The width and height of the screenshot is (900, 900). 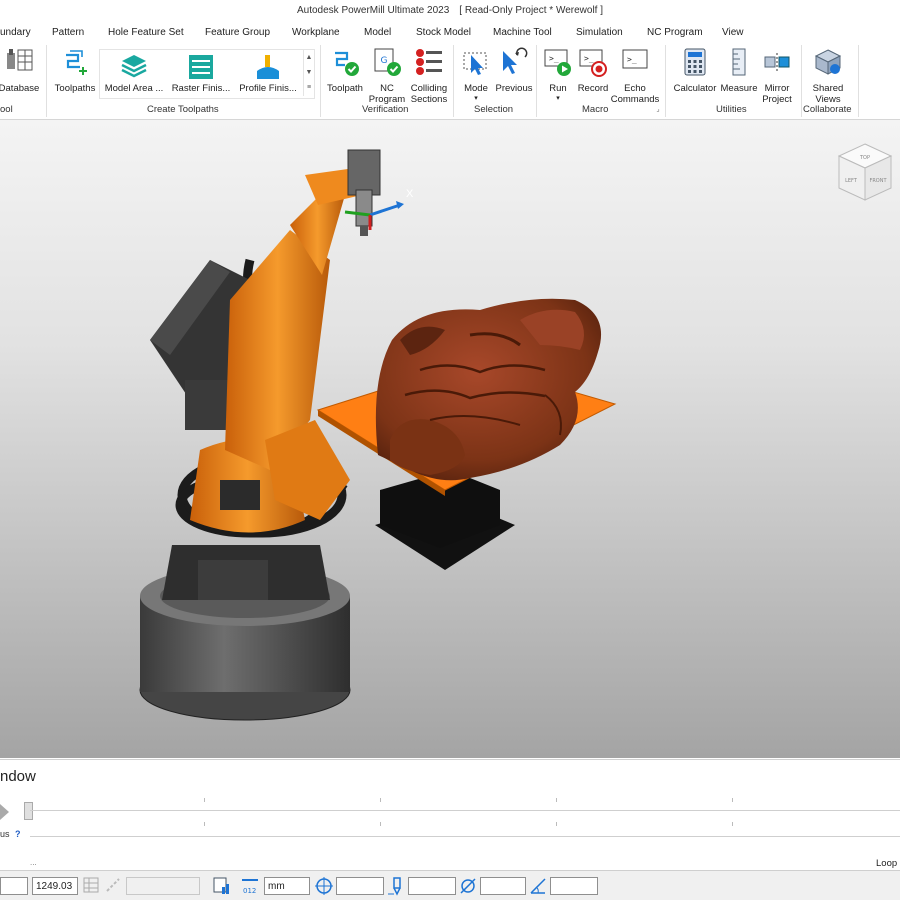 What do you see at coordinates (268, 67) in the screenshot?
I see `profile-icon` at bounding box center [268, 67].